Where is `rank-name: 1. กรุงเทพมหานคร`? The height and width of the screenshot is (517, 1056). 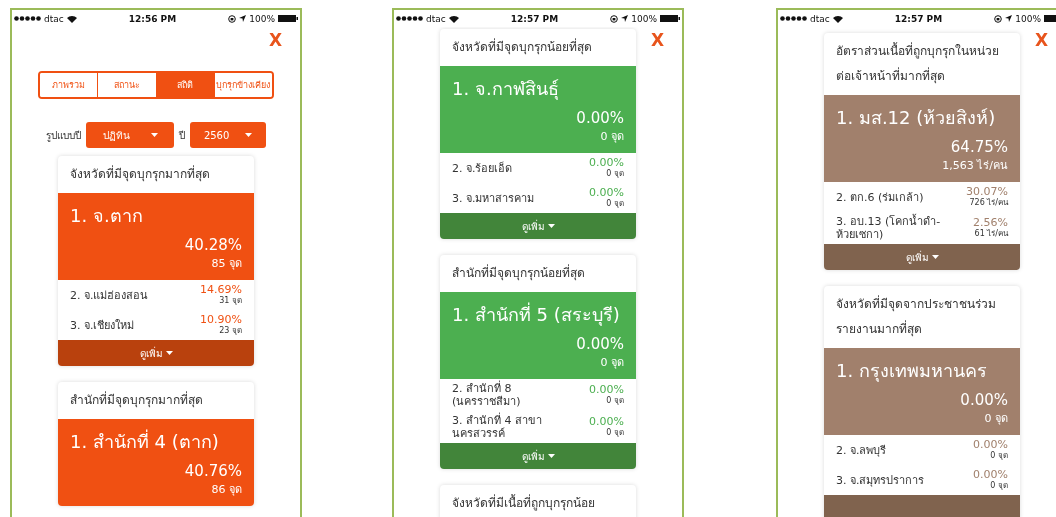
rank-name: 1. กรุงเทพมหานคร is located at coordinates (912, 371).